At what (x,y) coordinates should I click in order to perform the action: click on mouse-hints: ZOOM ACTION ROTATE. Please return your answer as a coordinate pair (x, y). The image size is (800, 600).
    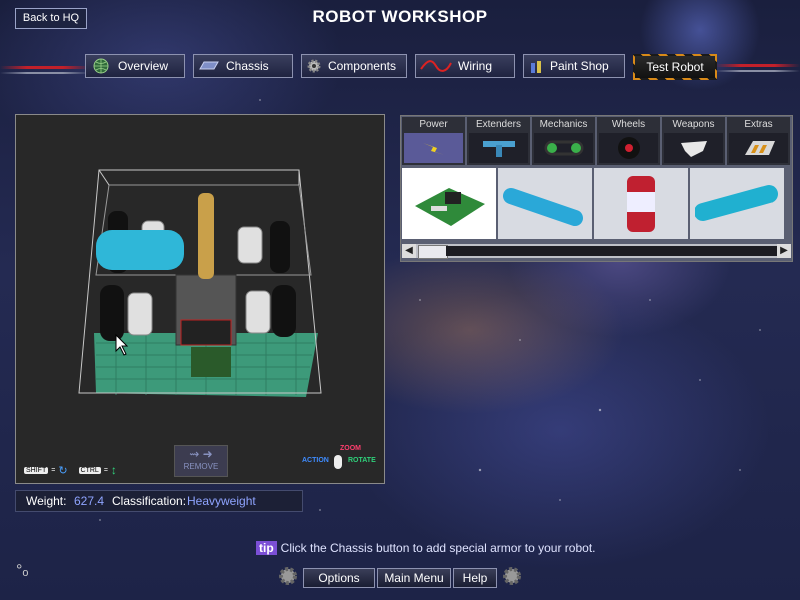
    Looking at the image, I should click on (341, 460).